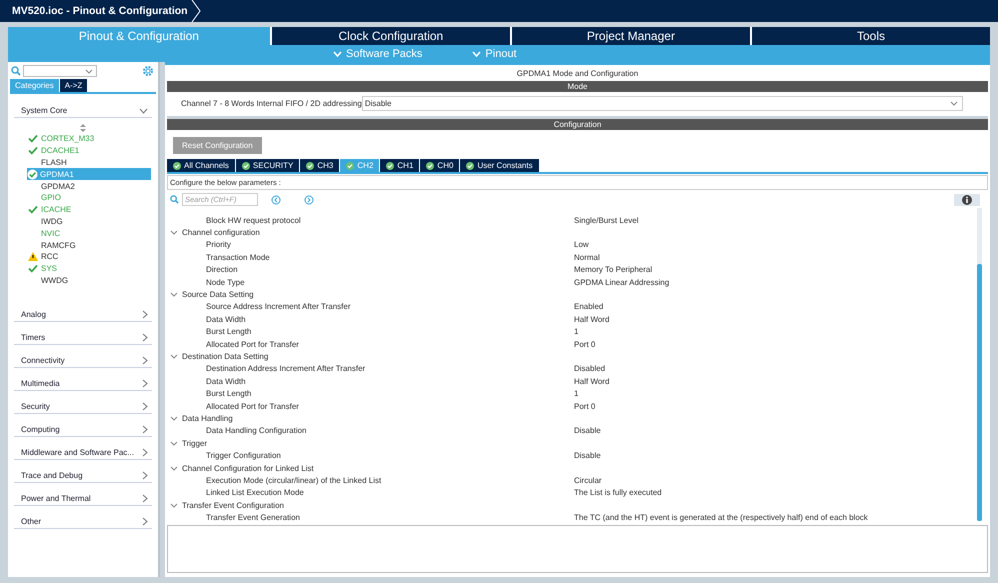 The height and width of the screenshot is (583, 998). I want to click on parameter-name: Node Type, so click(225, 282).